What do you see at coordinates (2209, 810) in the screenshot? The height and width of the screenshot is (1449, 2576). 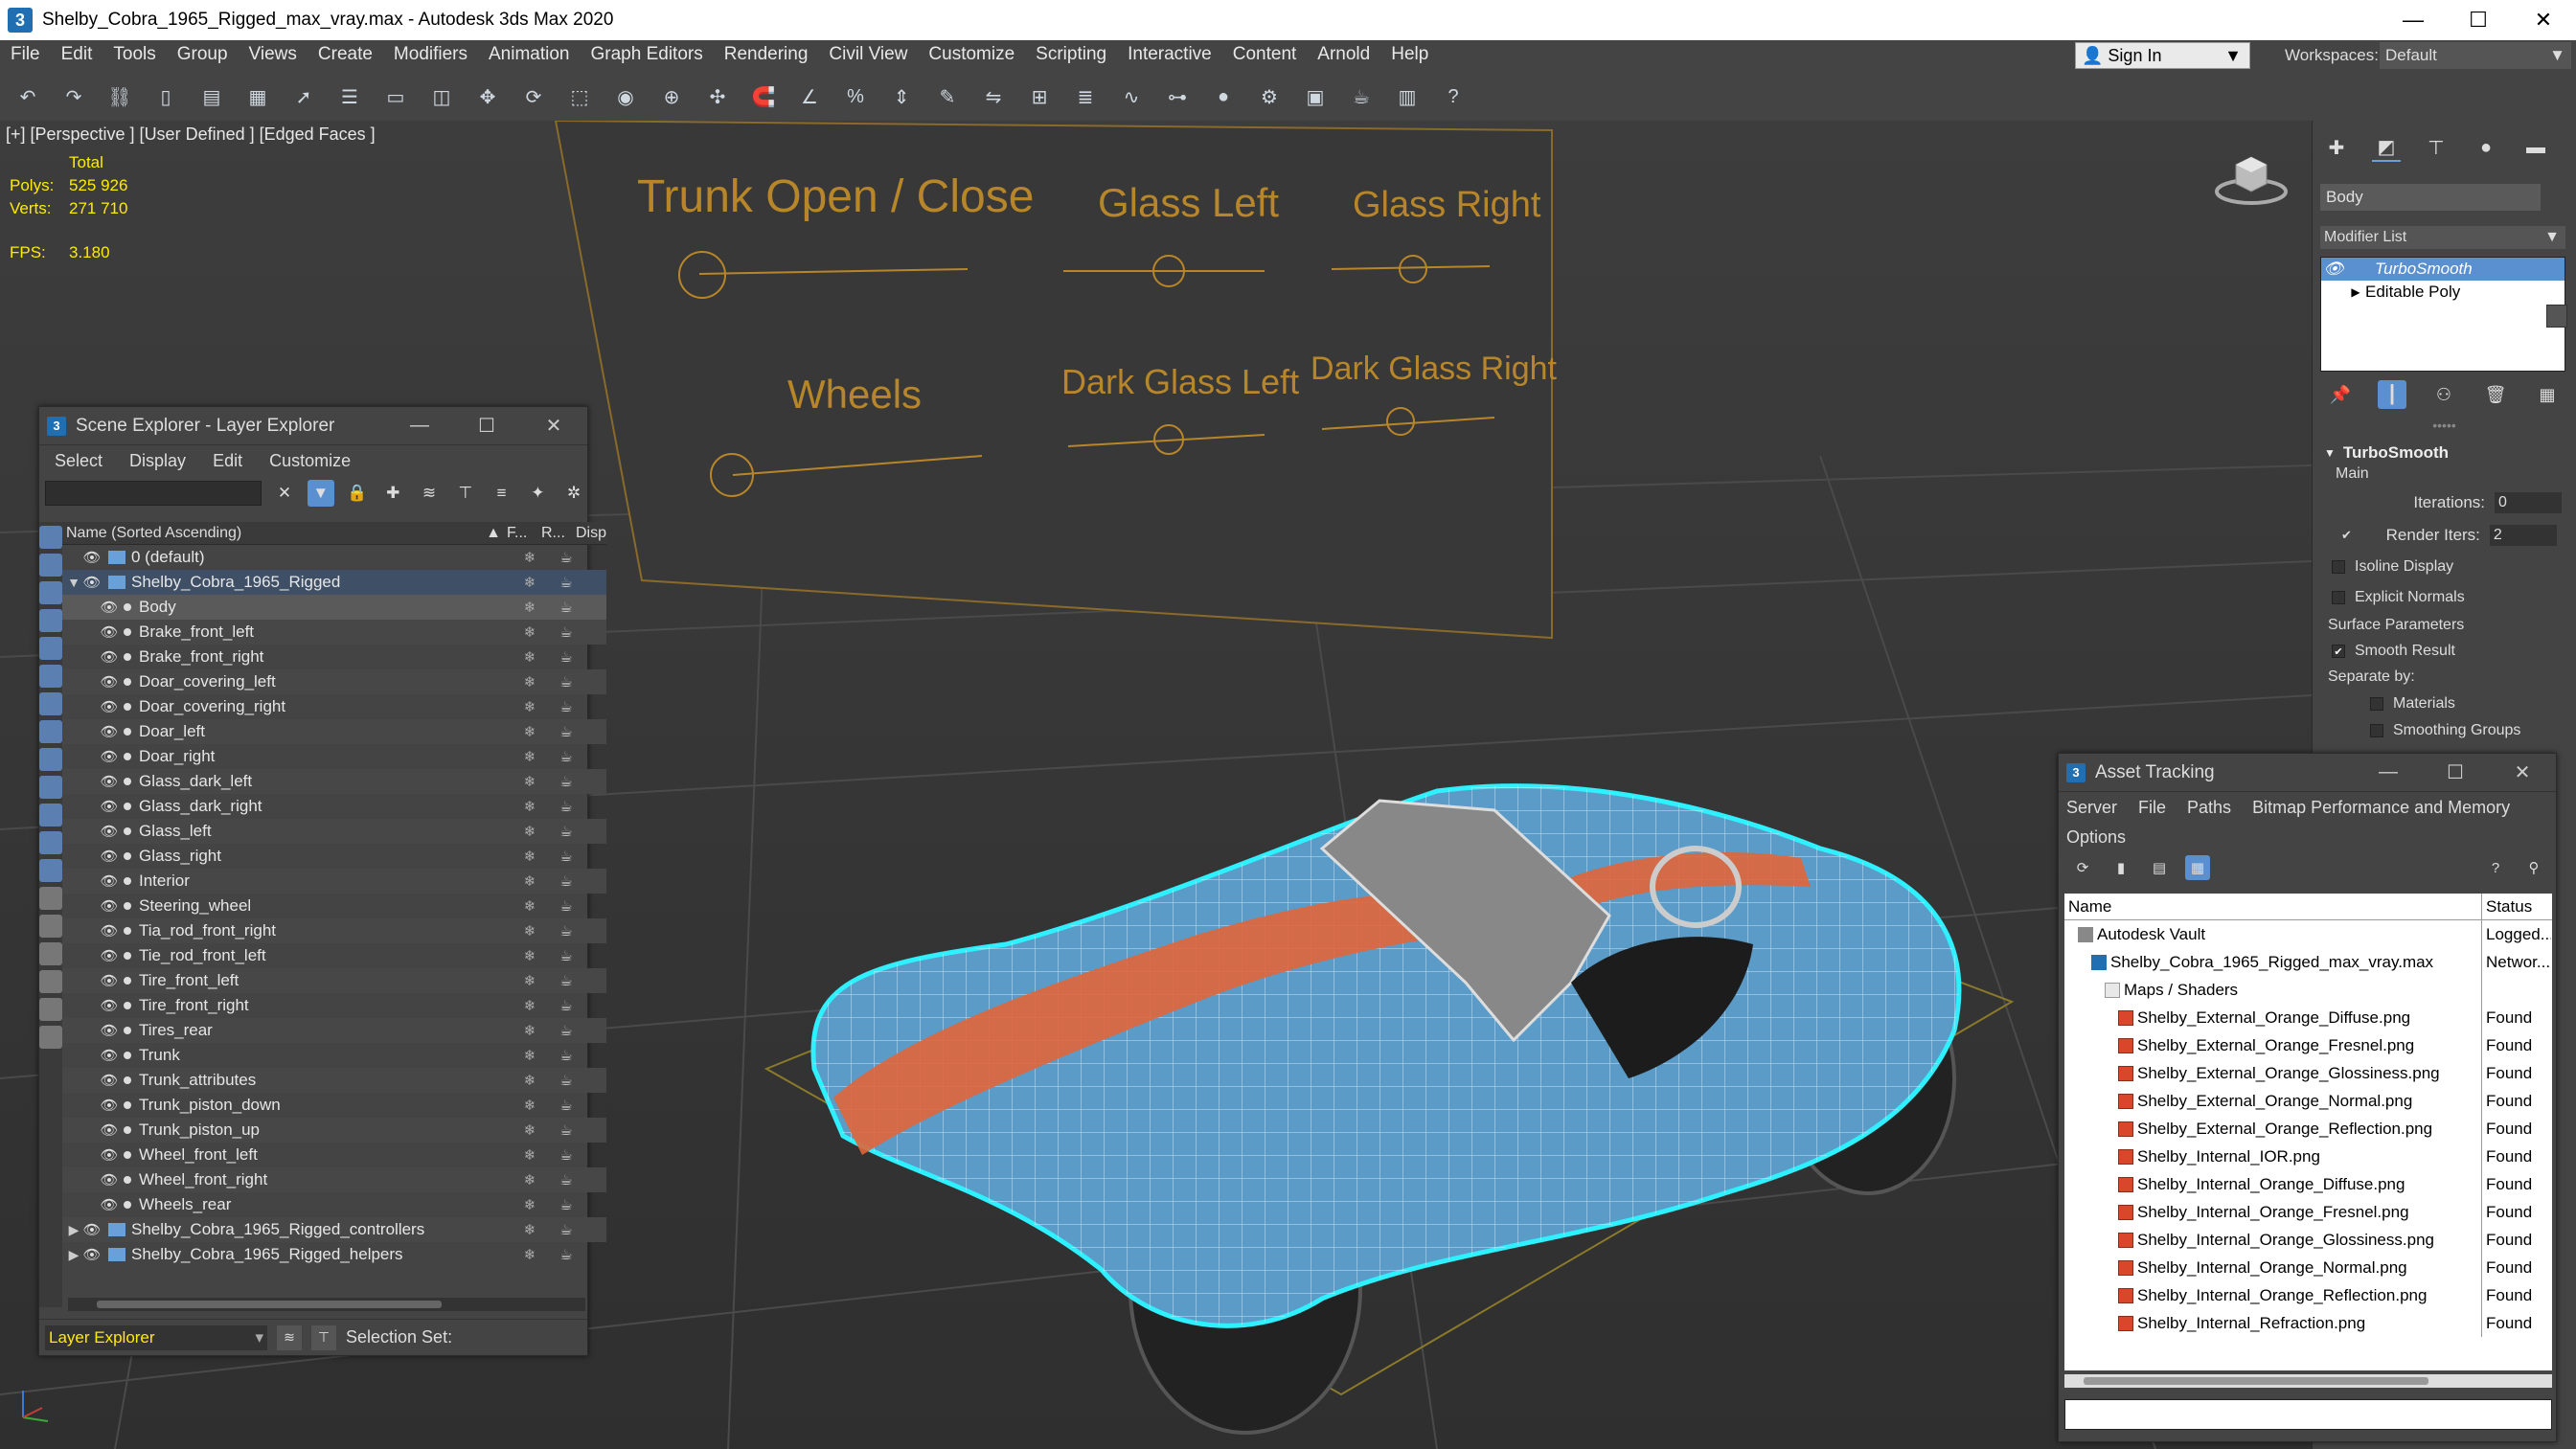 I see `at-menu-paths: Paths` at bounding box center [2209, 810].